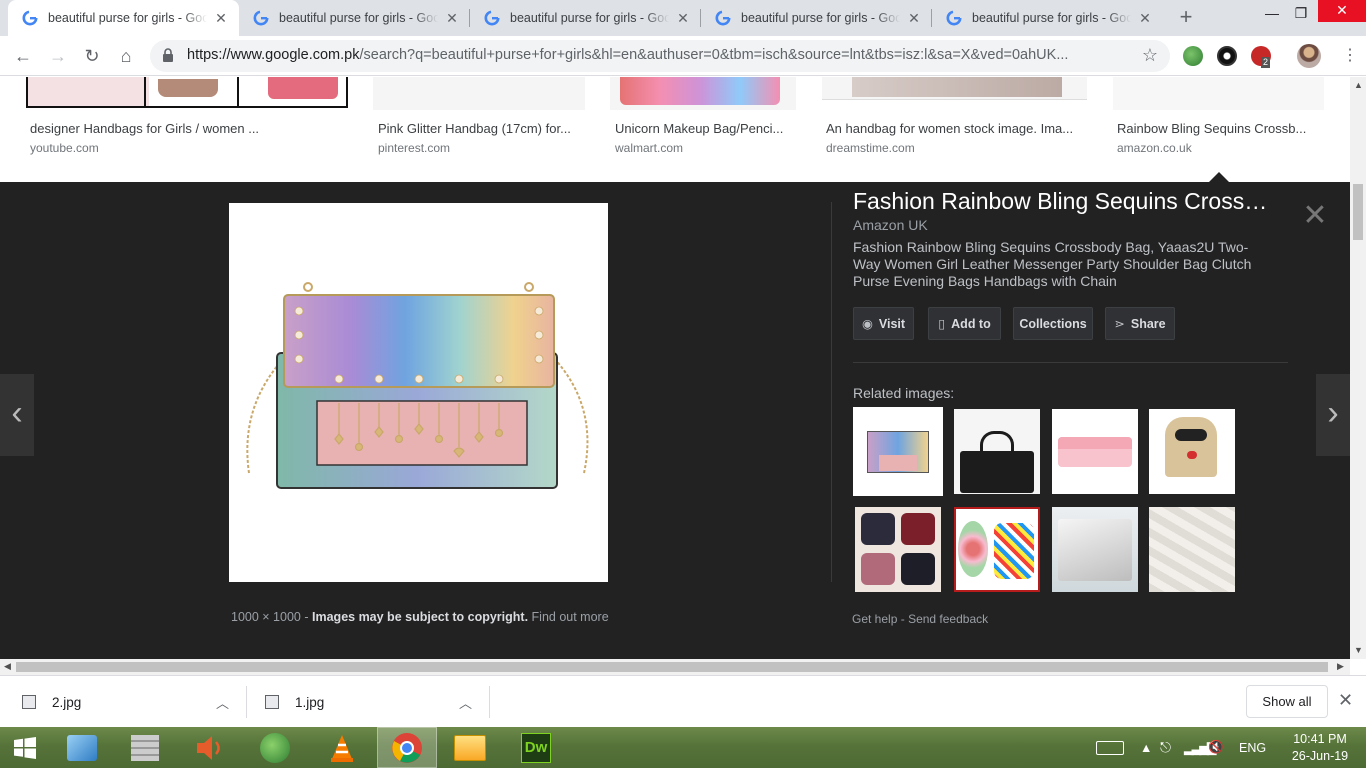 Image resolution: width=1366 pixels, height=768 pixels. Describe the element at coordinates (275, 747) in the screenshot. I see `download-manager-icon` at that location.